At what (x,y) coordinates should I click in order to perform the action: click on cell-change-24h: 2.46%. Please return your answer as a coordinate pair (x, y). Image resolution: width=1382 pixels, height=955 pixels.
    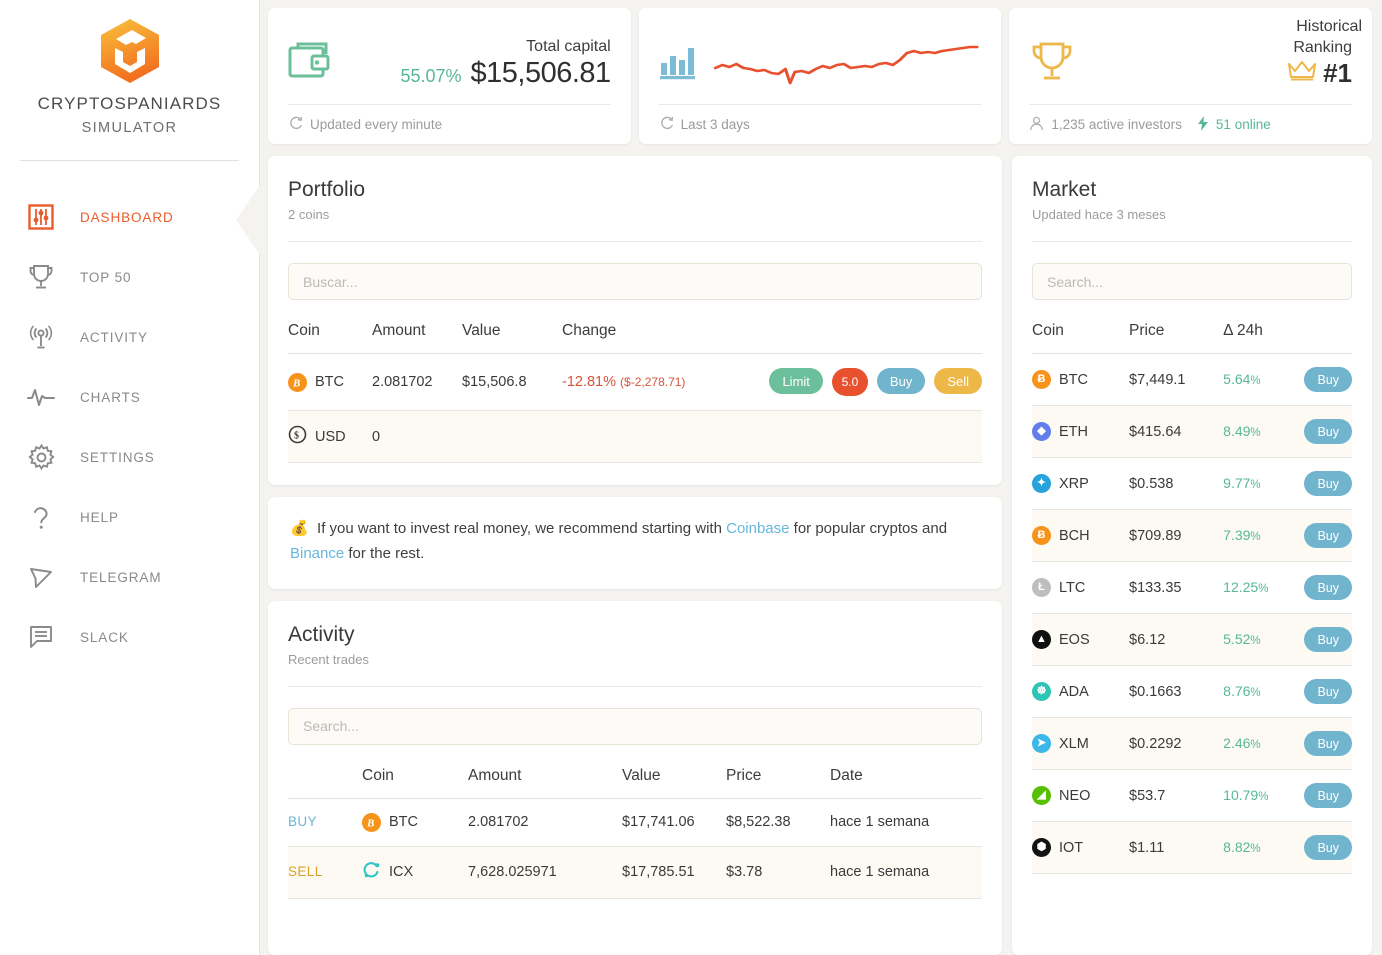
    Looking at the image, I should click on (1264, 743).